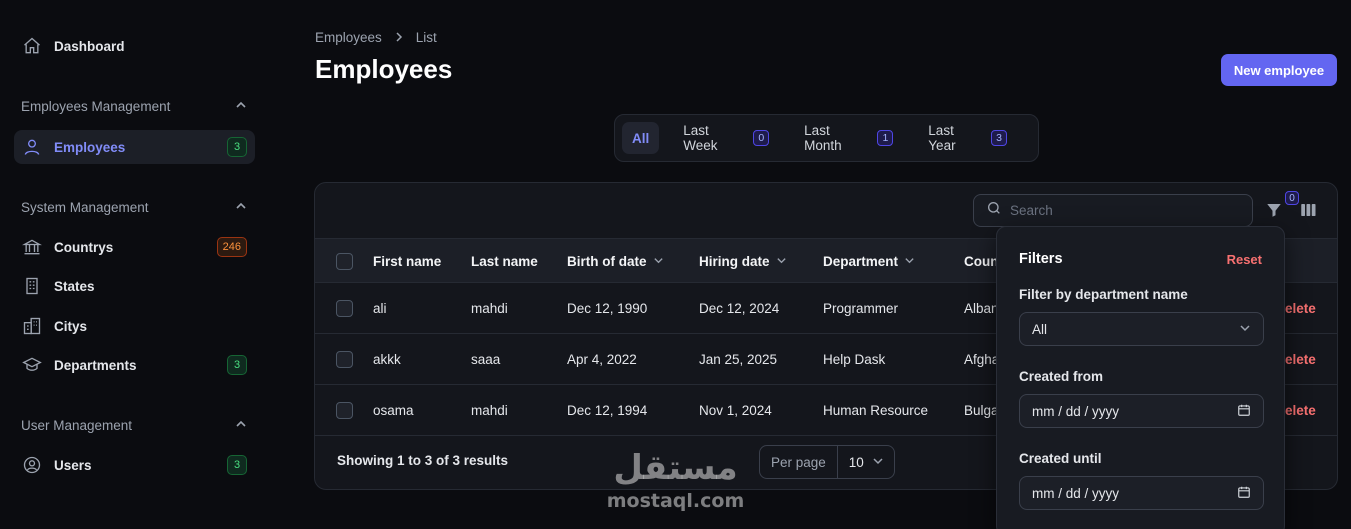 Image resolution: width=1351 pixels, height=529 pixels. What do you see at coordinates (761, 138) in the screenshot?
I see `tab-count-badge: 0` at bounding box center [761, 138].